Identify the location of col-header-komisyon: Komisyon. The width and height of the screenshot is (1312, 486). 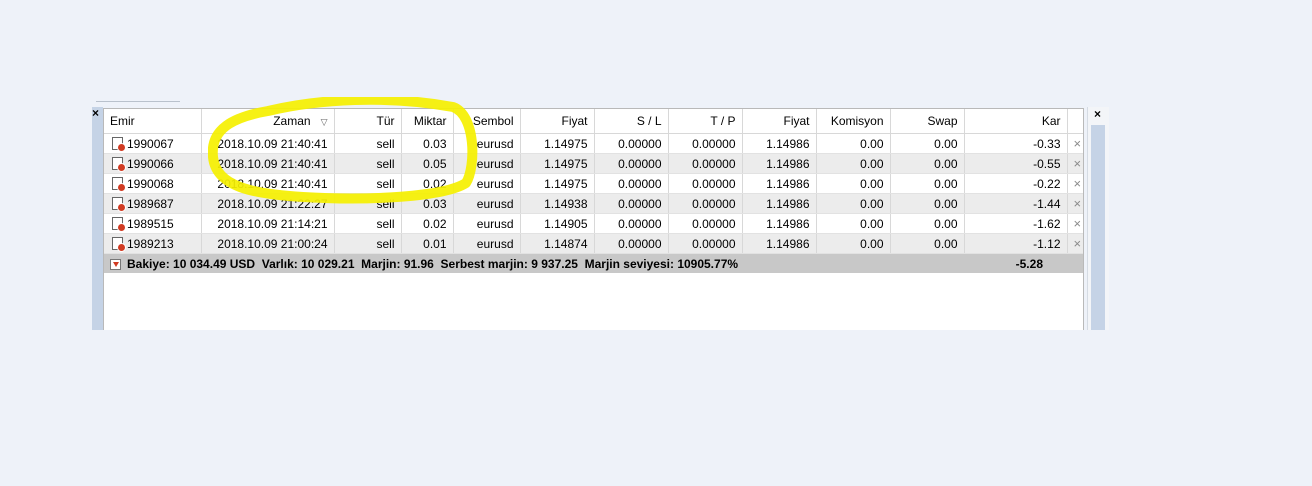
(853, 121).